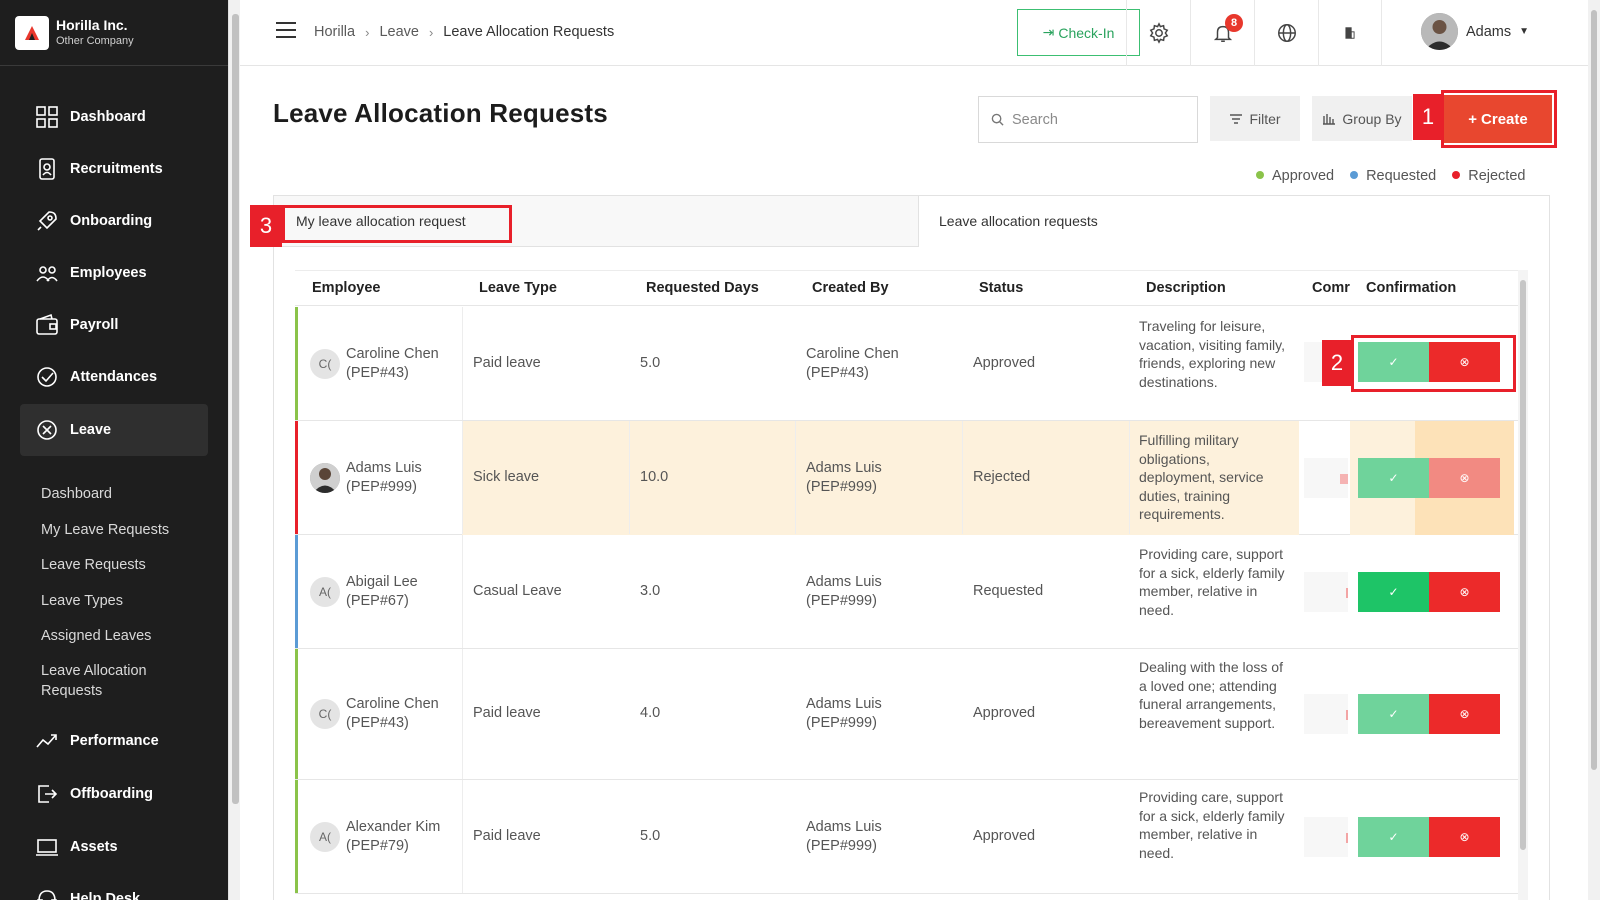 The height and width of the screenshot is (900, 1600). I want to click on col-leave-type: Leave Type, so click(518, 288).